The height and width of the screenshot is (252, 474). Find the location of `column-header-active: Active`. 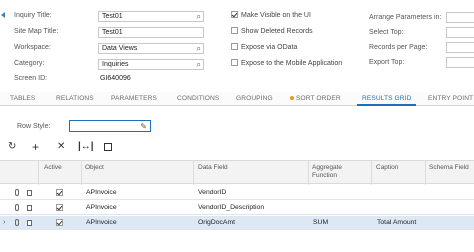

column-header-active: Active is located at coordinates (53, 168).